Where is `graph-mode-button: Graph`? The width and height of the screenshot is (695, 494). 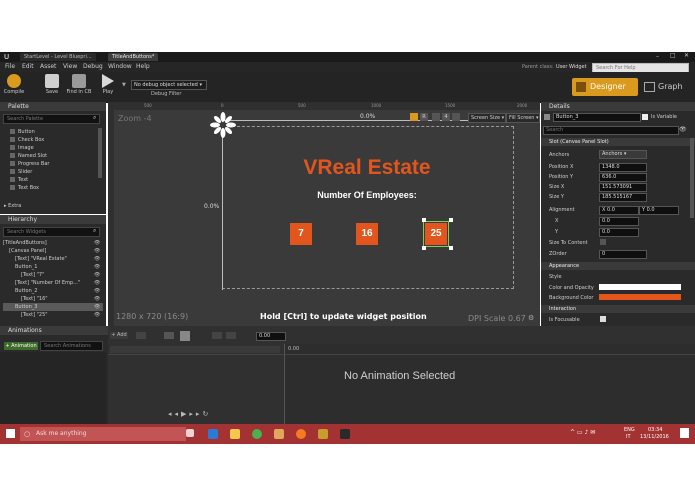
graph-mode-button: Graph is located at coordinates (668, 87).